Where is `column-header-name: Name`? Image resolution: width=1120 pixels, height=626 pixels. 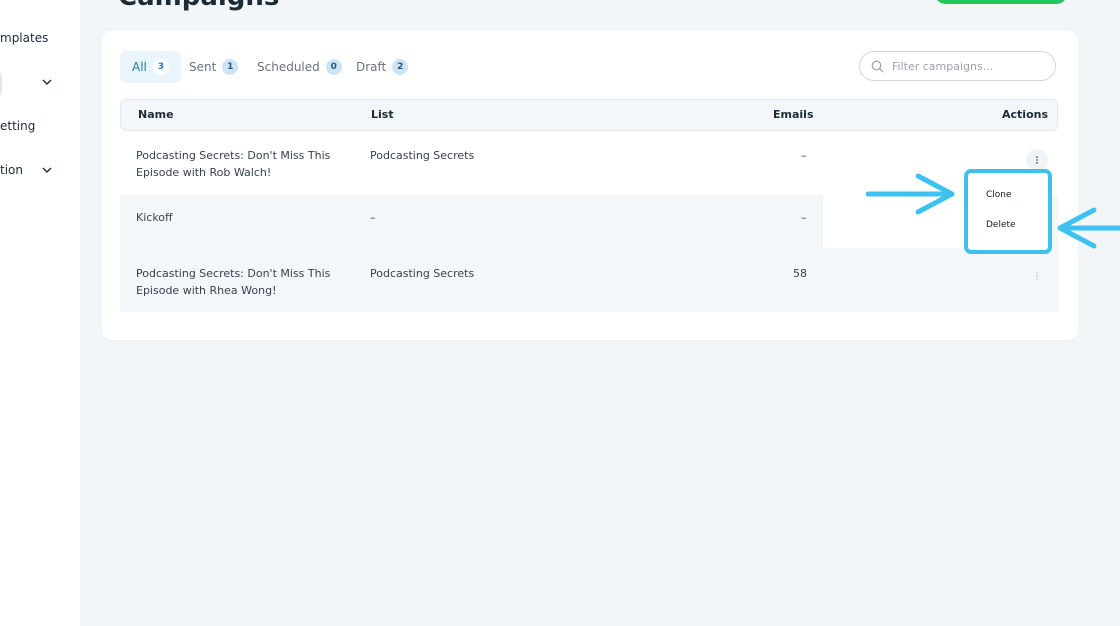 column-header-name: Name is located at coordinates (156, 115).